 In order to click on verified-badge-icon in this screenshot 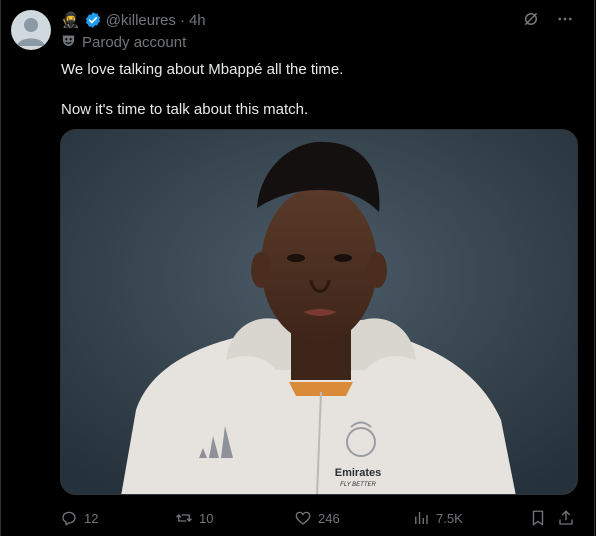, I will do `click(93, 20)`.